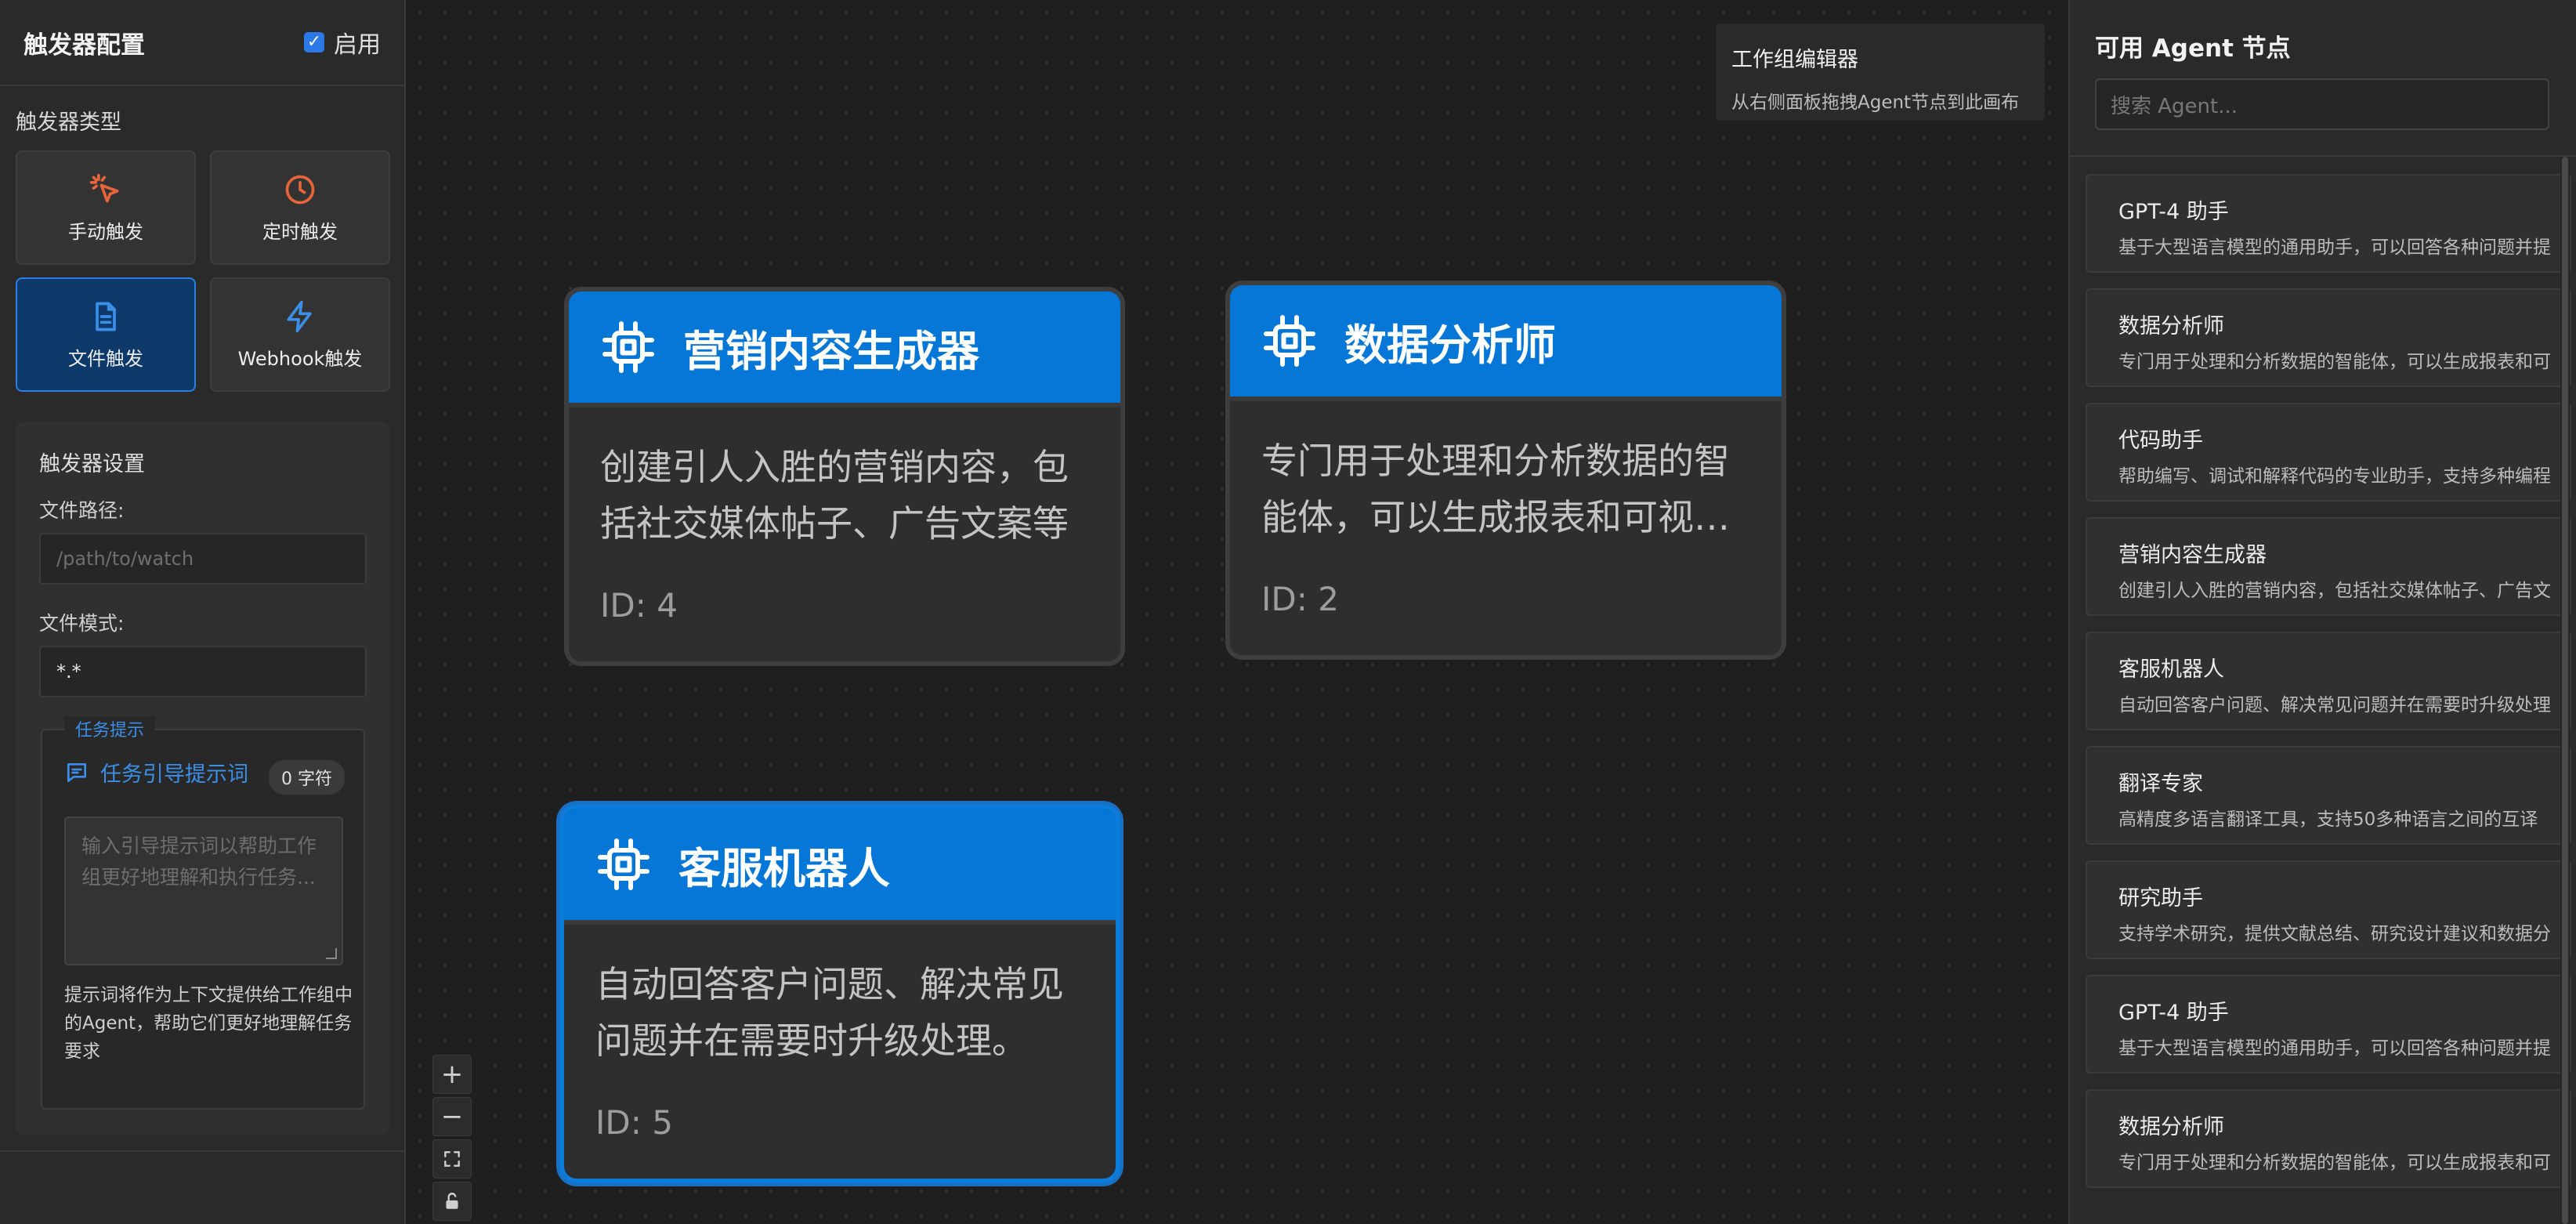 Image resolution: width=2576 pixels, height=1224 pixels. I want to click on editor-tip-subtitle: 从右侧面板拖拽Agent节点到此画布, so click(1875, 102).